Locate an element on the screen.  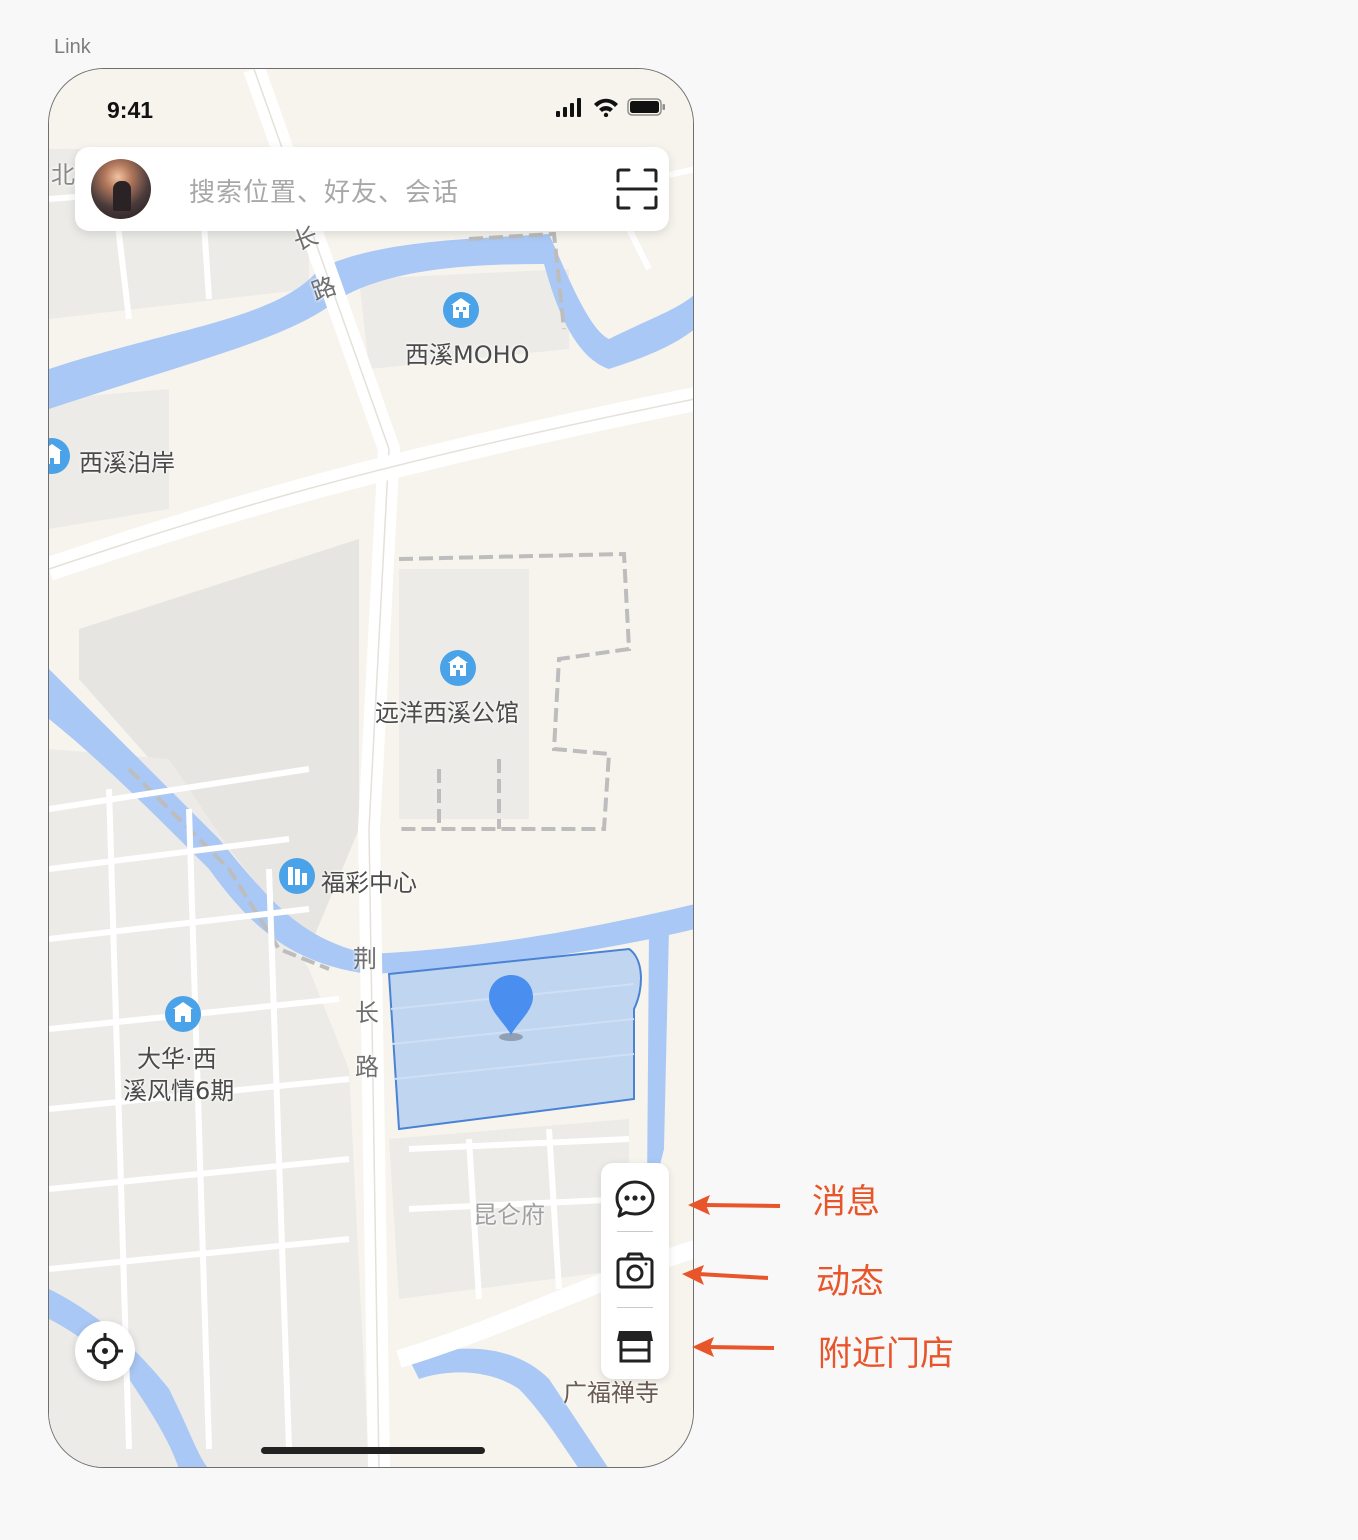
poi-label: 西溪MOHO is located at coordinates (467, 352).